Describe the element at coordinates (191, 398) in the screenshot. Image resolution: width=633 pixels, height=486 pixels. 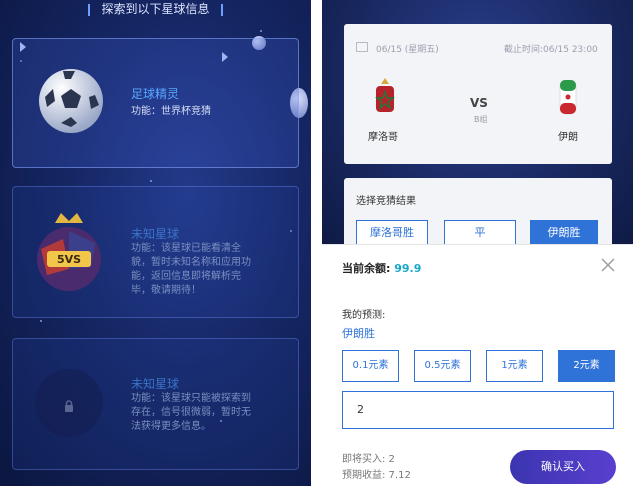
I see `desc-line: 功能：该星球只能被探索到` at that location.